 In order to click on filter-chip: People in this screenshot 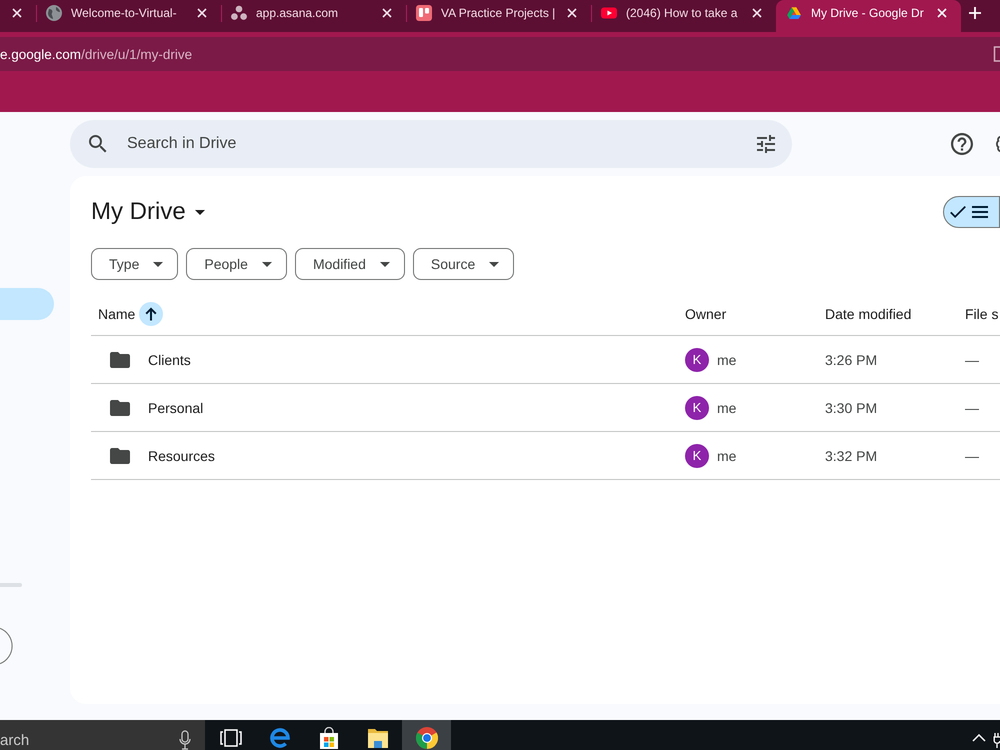, I will do `click(236, 264)`.